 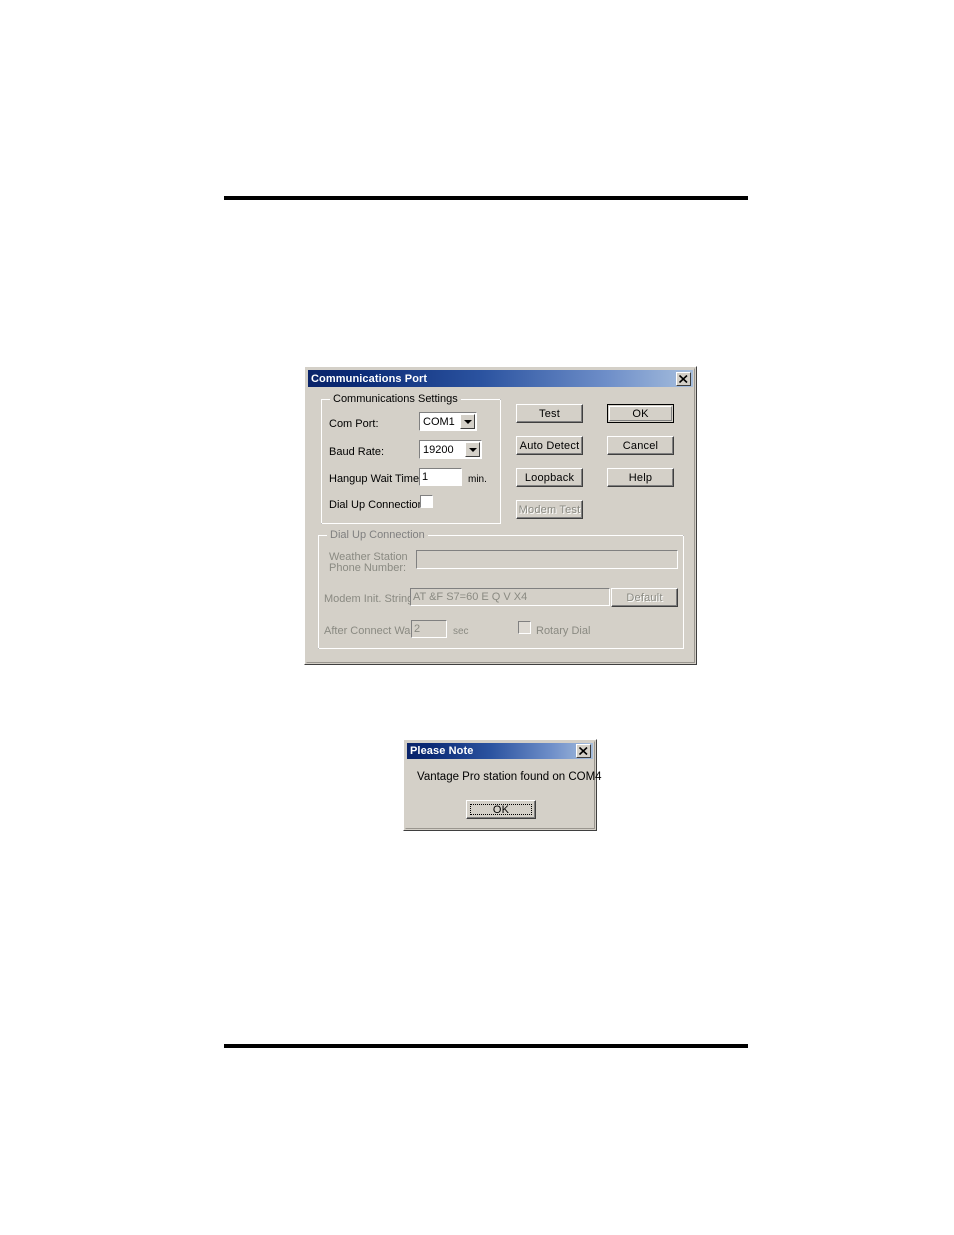 I want to click on after-connect-wait-input: 2, so click(x=429, y=629).